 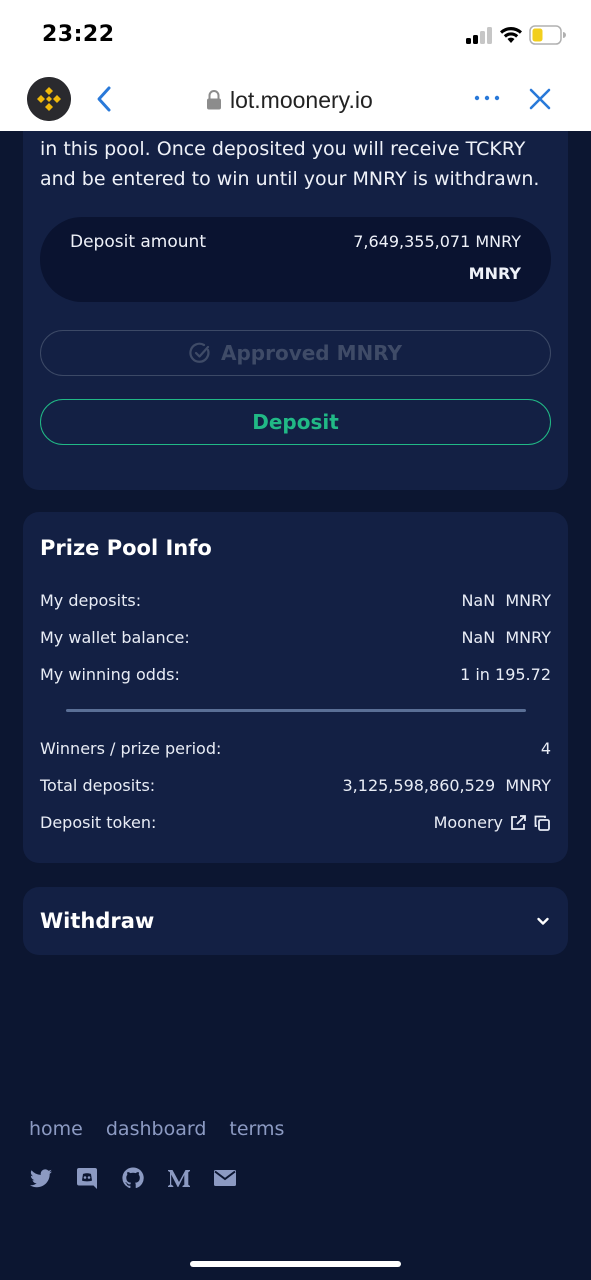 What do you see at coordinates (505, 674) in the screenshot?
I see `info-value: 1 in 195.72` at bounding box center [505, 674].